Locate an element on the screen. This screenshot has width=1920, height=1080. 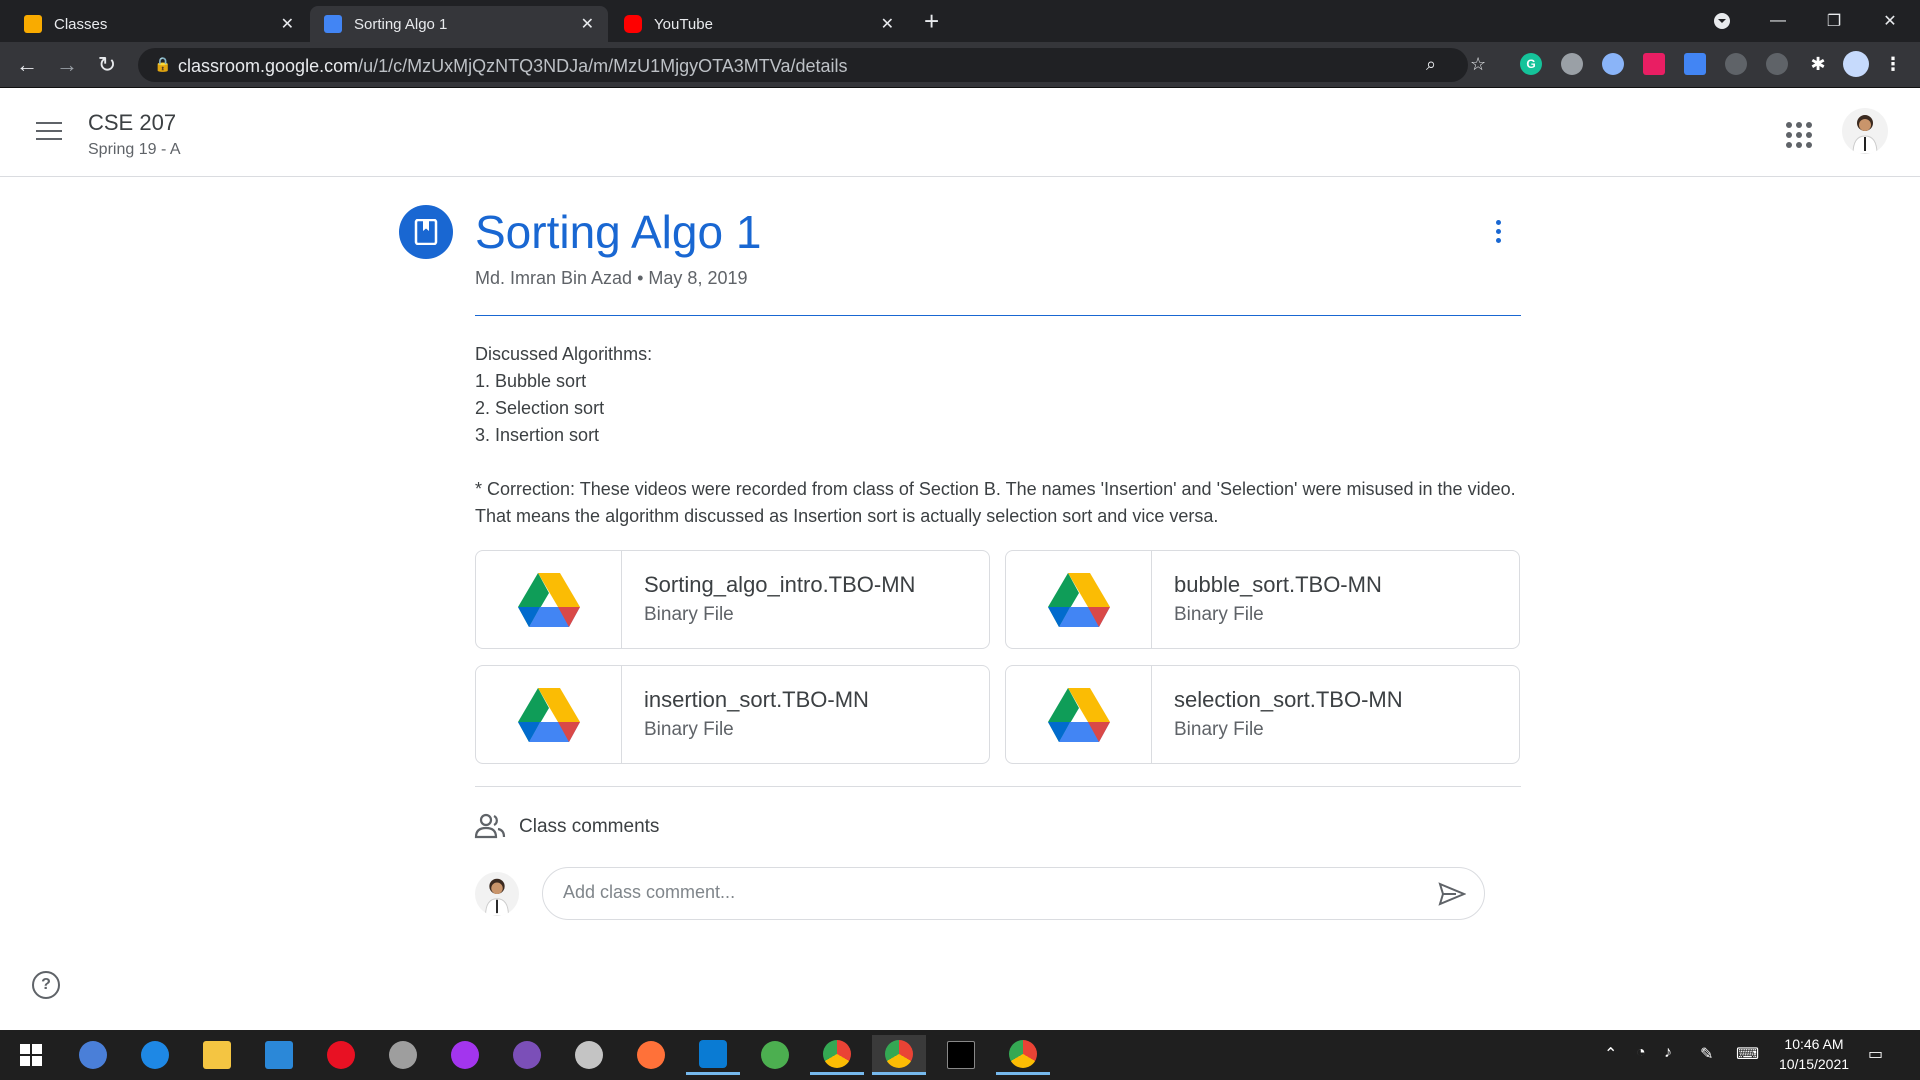
tab-youtube: YouTube ✕ is located at coordinates (759, 24).